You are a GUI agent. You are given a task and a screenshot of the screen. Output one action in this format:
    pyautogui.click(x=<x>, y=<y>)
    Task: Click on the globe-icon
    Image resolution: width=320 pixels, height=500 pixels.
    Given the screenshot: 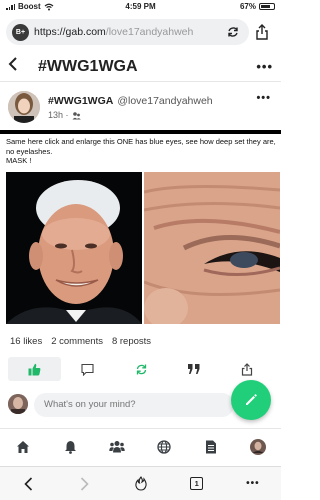 What is the action you would take?
    pyautogui.click(x=164, y=446)
    